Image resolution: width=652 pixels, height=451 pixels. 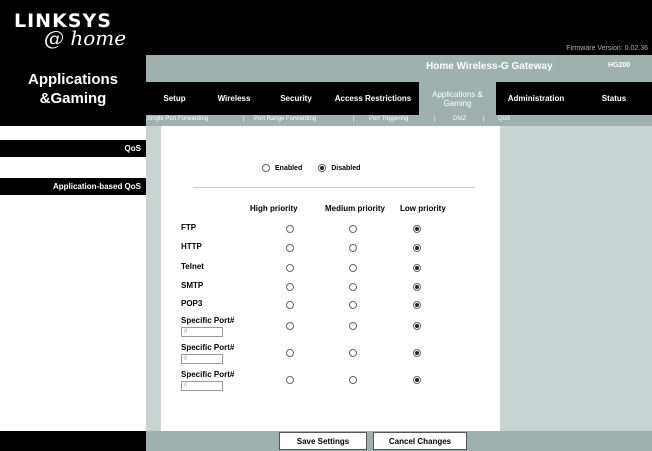 What do you see at coordinates (423, 208) in the screenshot?
I see `header-low-priority: Low priority` at bounding box center [423, 208].